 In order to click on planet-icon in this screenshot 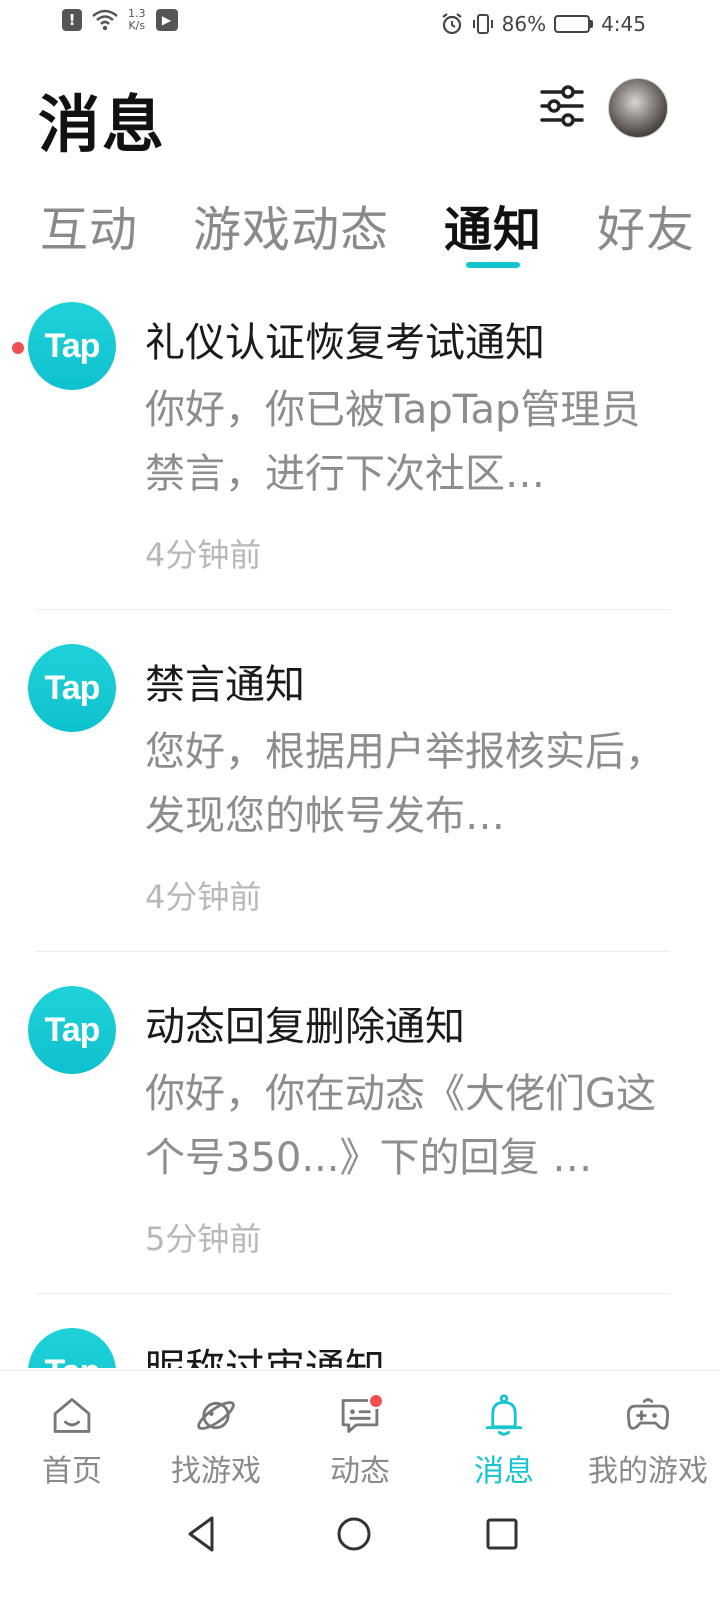, I will do `click(216, 1415)`.